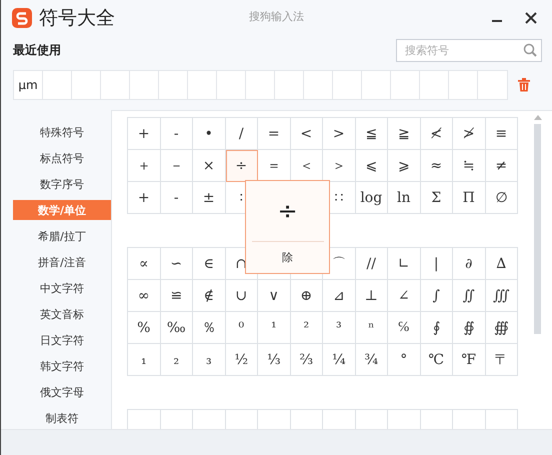 Image resolution: width=552 pixels, height=455 pixels. Describe the element at coordinates (306, 296) in the screenshot. I see `symbol-cell: ⊕` at that location.